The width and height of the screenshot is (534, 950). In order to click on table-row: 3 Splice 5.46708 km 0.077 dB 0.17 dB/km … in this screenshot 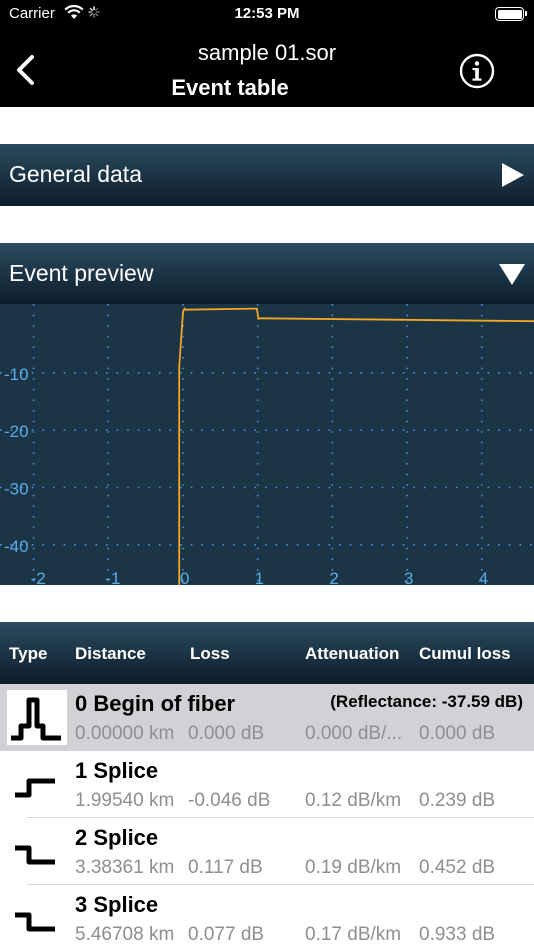, I will do `click(267, 917)`.